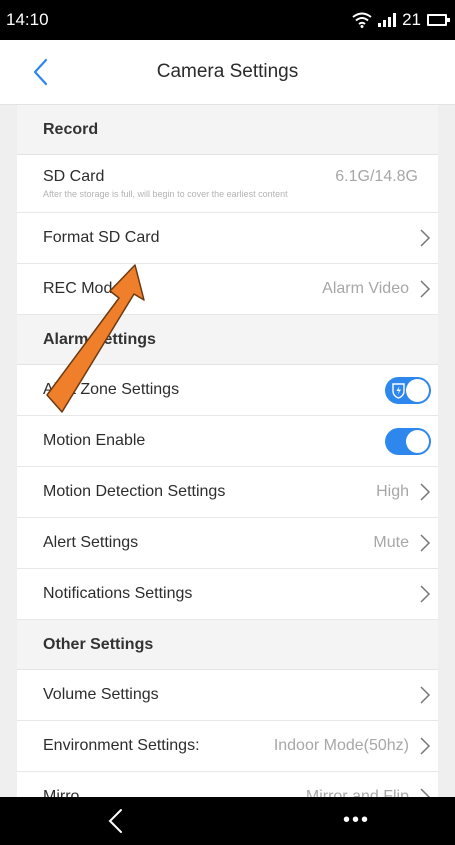 The image size is (455, 845). What do you see at coordinates (227, 441) in the screenshot?
I see `motion-enable-row: Motion Enable` at bounding box center [227, 441].